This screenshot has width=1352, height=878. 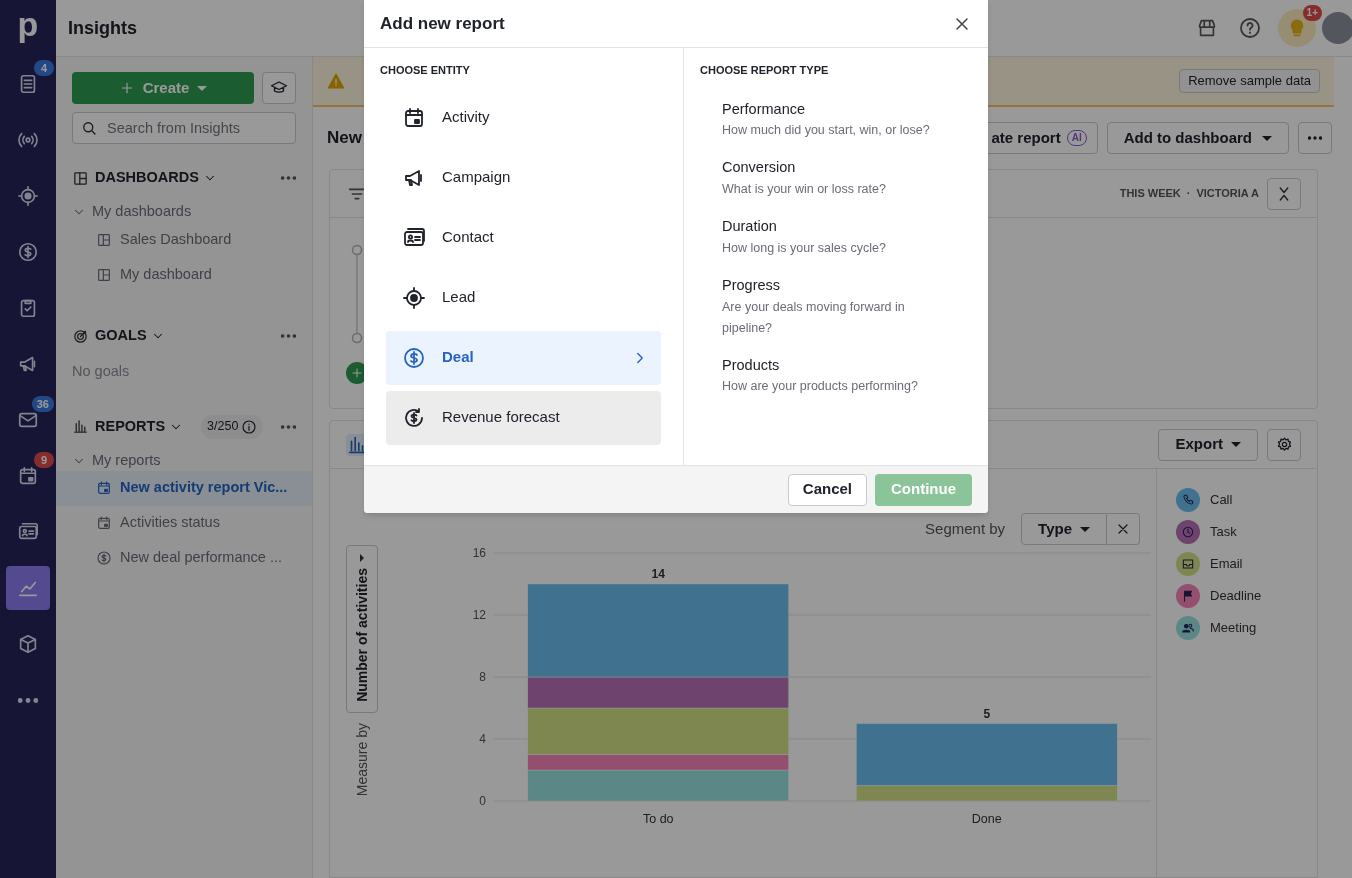 I want to click on people-icon, so click(x=1188, y=628).